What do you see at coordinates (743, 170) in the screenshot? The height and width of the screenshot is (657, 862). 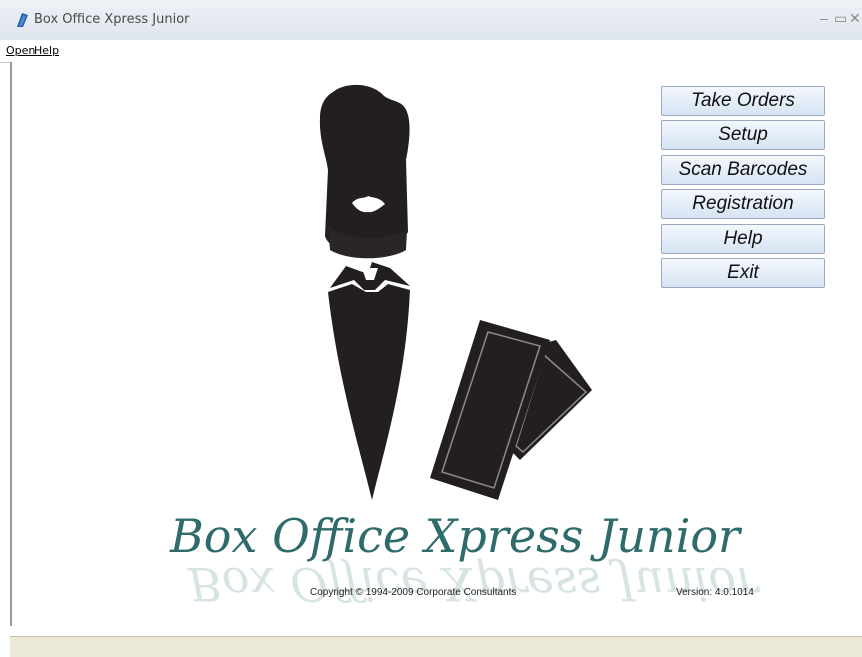 I see `scan-barcodes-button: Scan Barcodes` at bounding box center [743, 170].